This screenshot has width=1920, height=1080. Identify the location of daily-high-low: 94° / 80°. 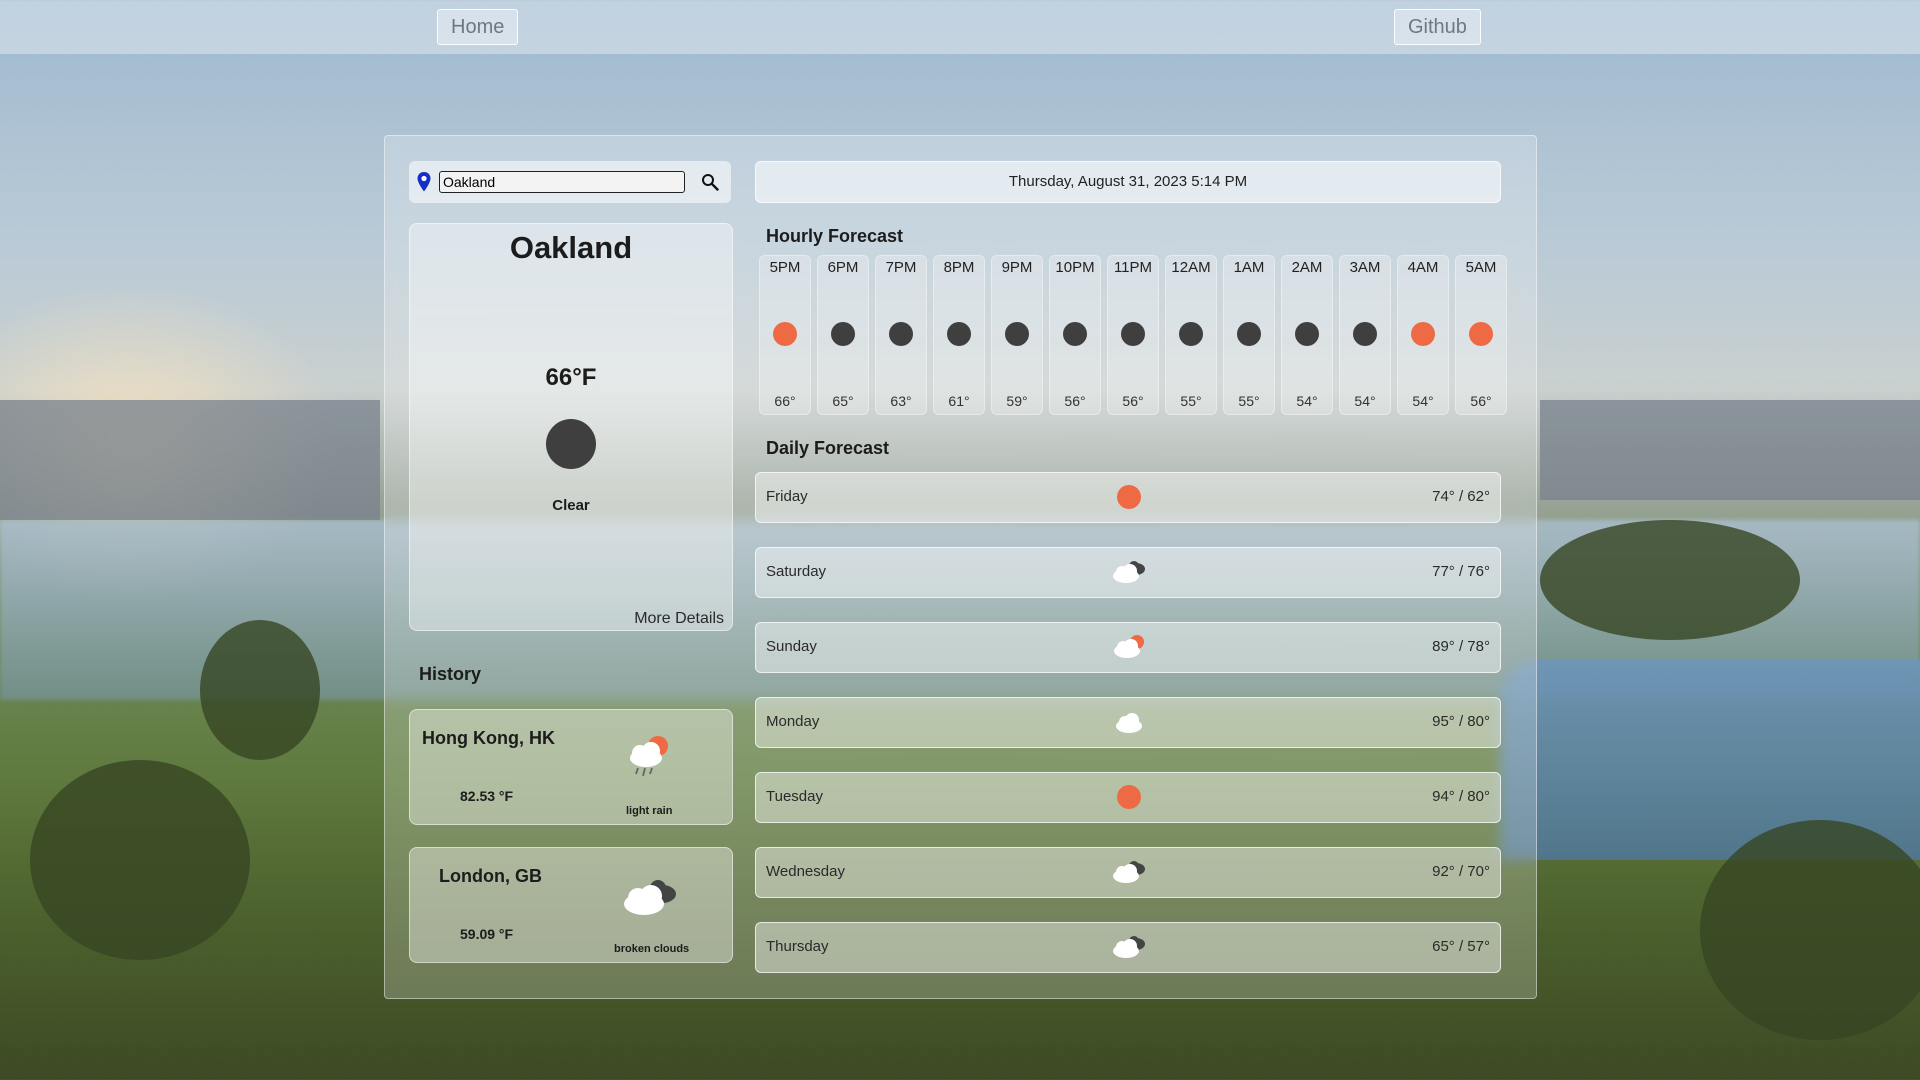
(1461, 796).